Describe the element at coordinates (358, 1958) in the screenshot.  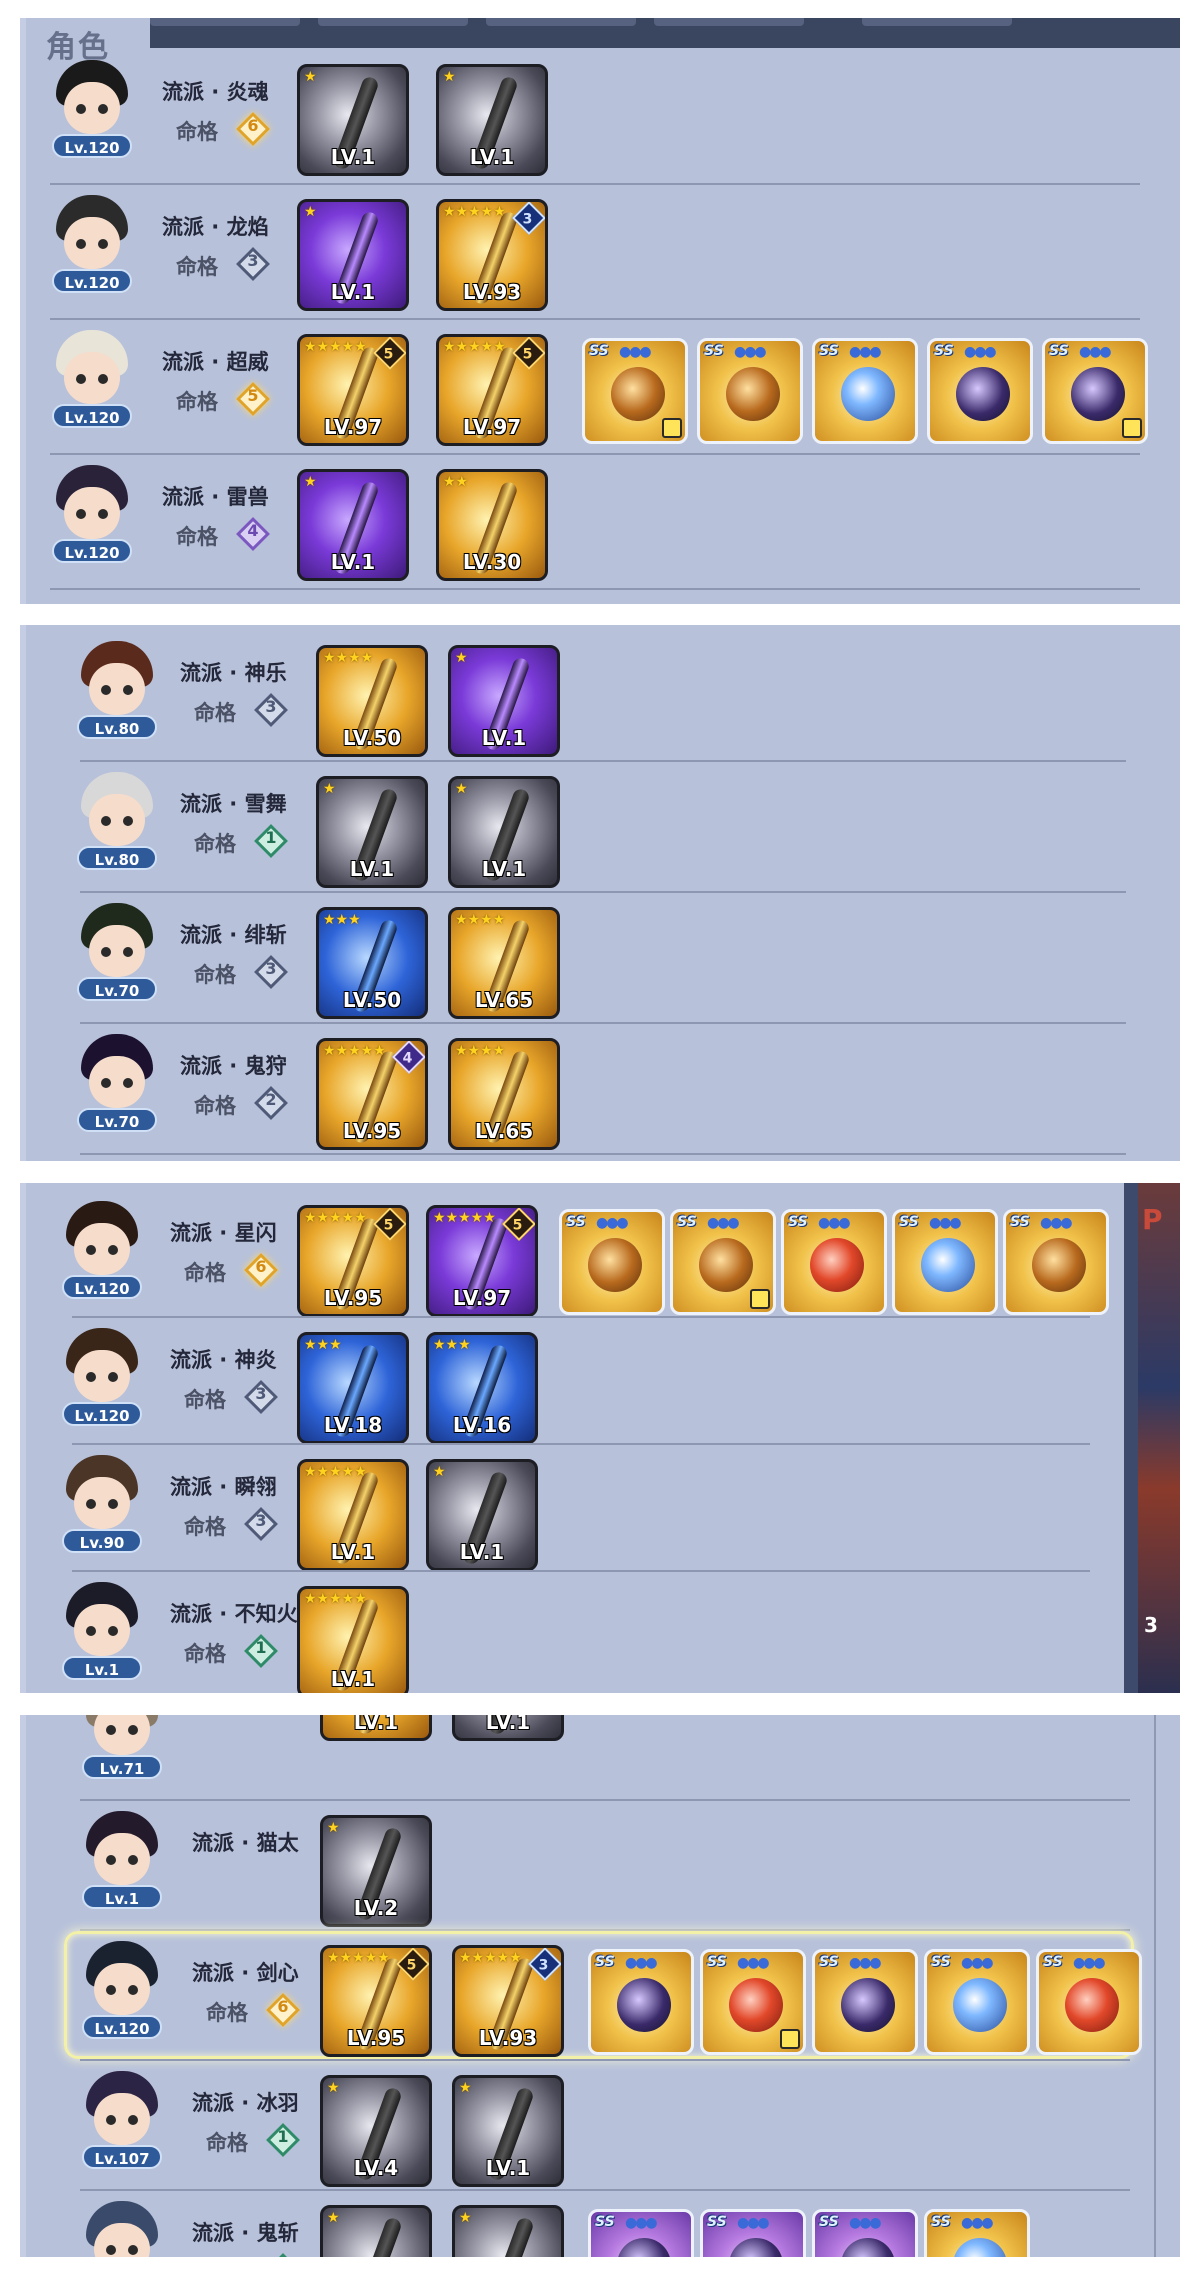
I see `star-rating: ★★★★★` at that location.